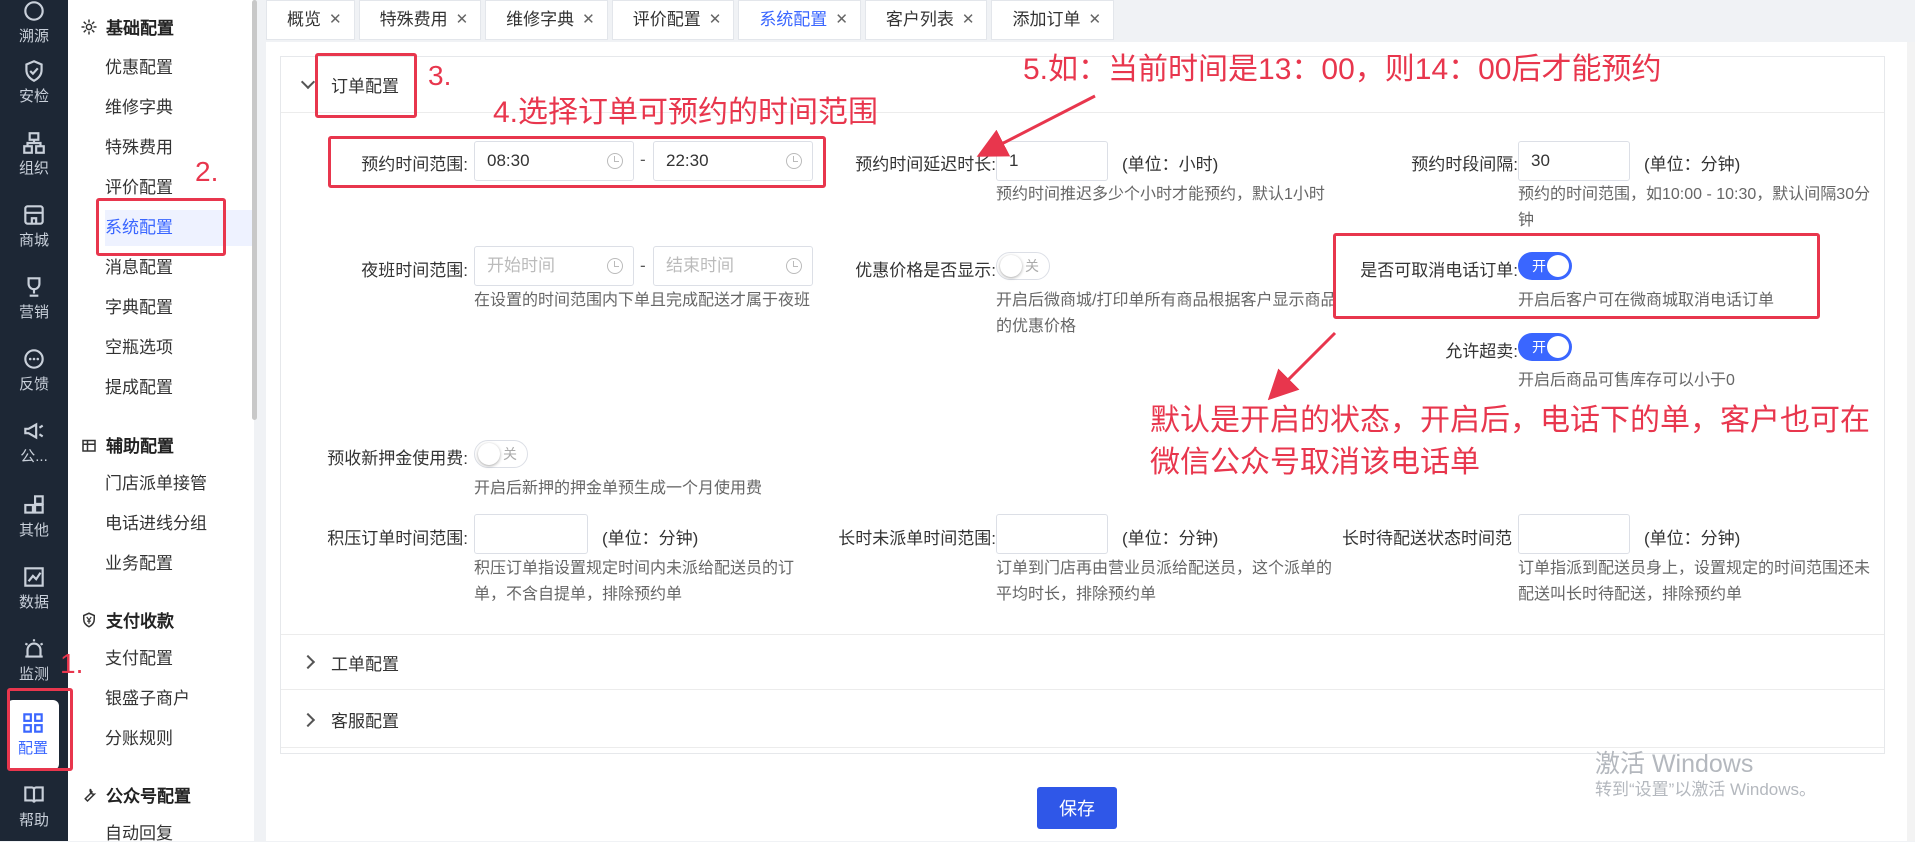  I want to click on tab-label: 系统配置, so click(793, 19).